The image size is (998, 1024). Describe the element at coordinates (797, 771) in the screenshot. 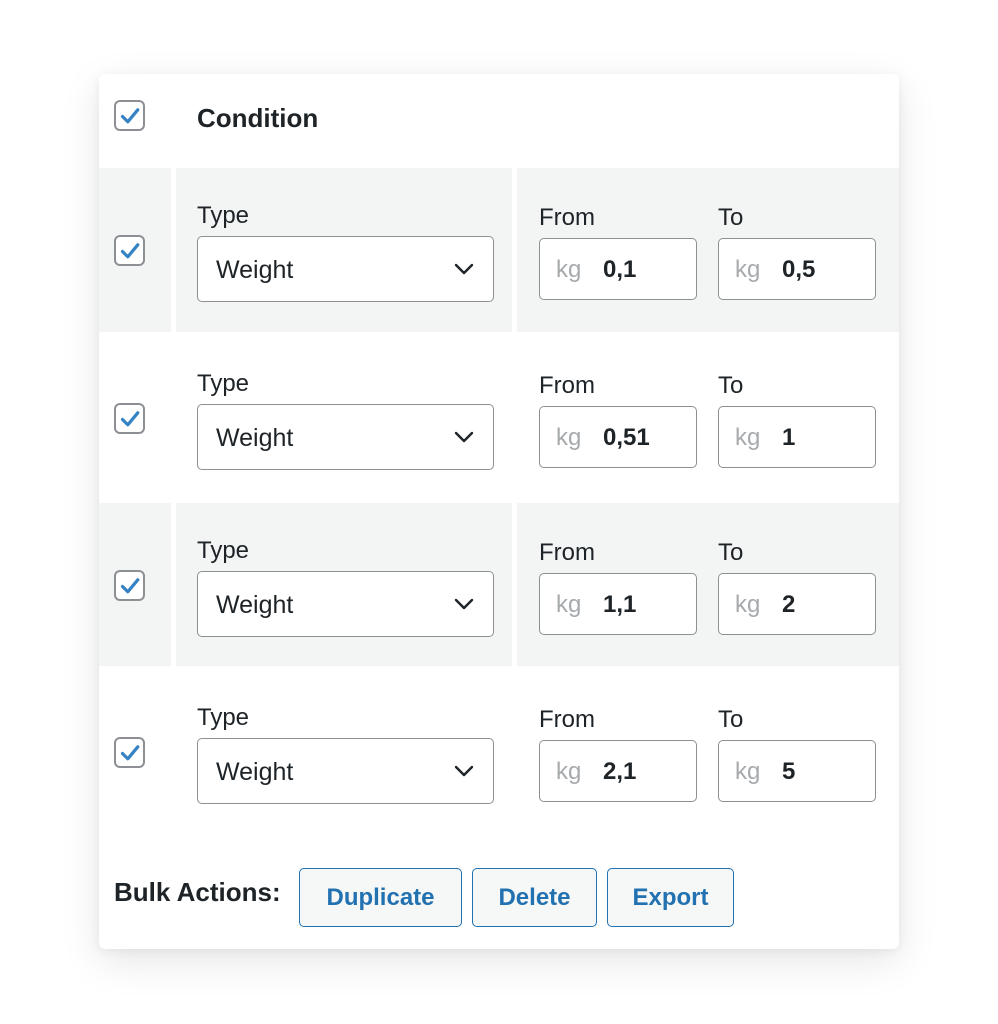

I see `to-input: kg 5` at that location.